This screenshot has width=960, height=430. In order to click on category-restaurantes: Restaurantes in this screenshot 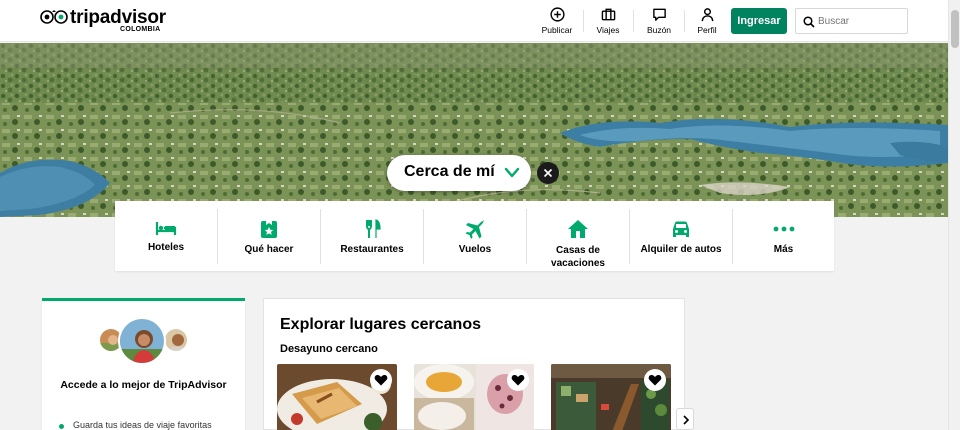, I will do `click(372, 236)`.